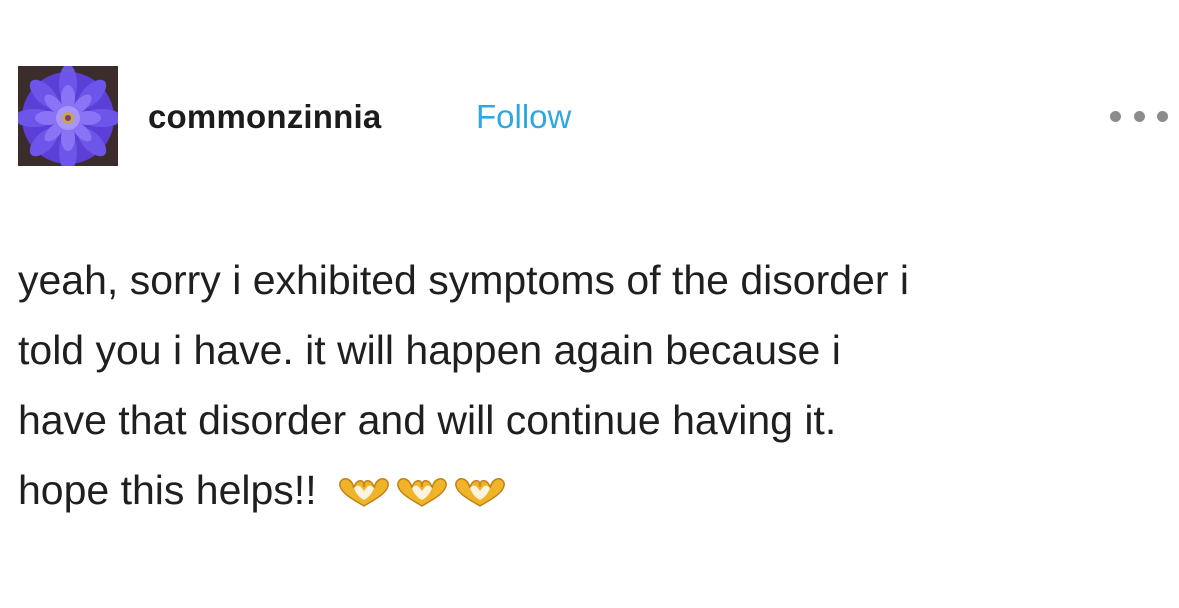 The height and width of the screenshot is (608, 1179). What do you see at coordinates (593, 490) in the screenshot?
I see `post-text-line-last: hope this helps!!` at bounding box center [593, 490].